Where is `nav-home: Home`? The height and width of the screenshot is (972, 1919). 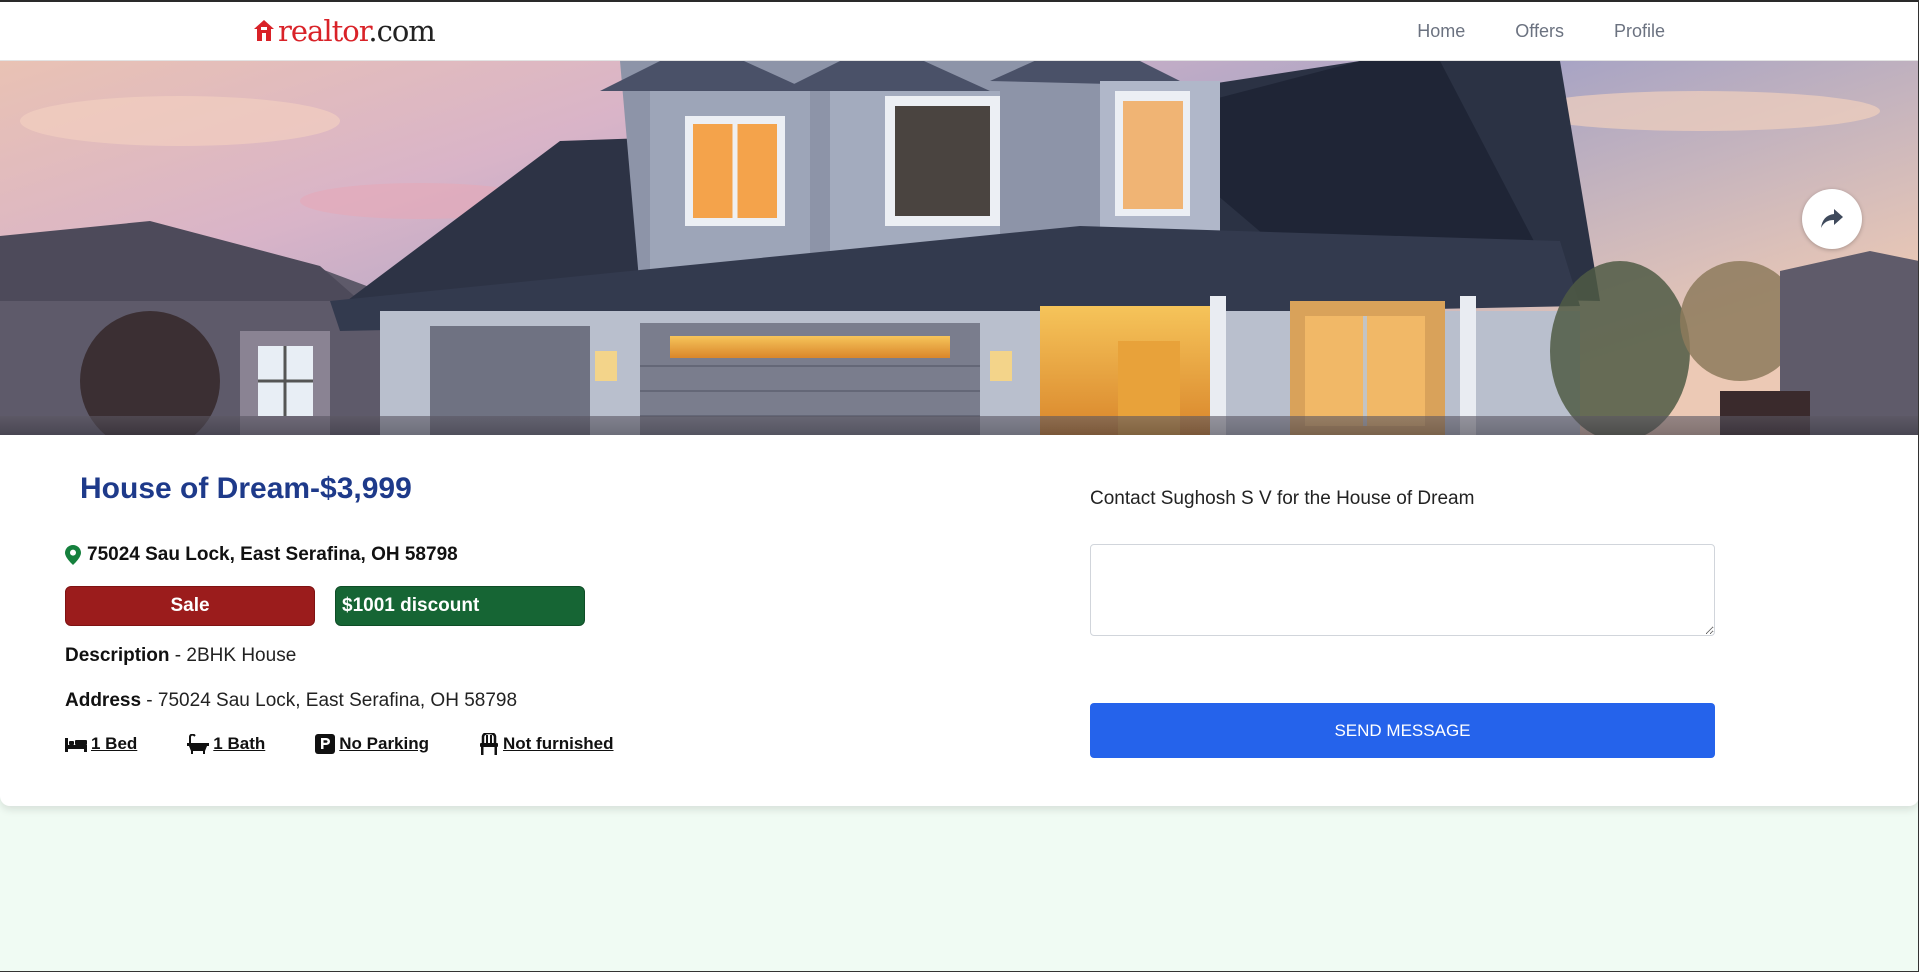 nav-home: Home is located at coordinates (1441, 31).